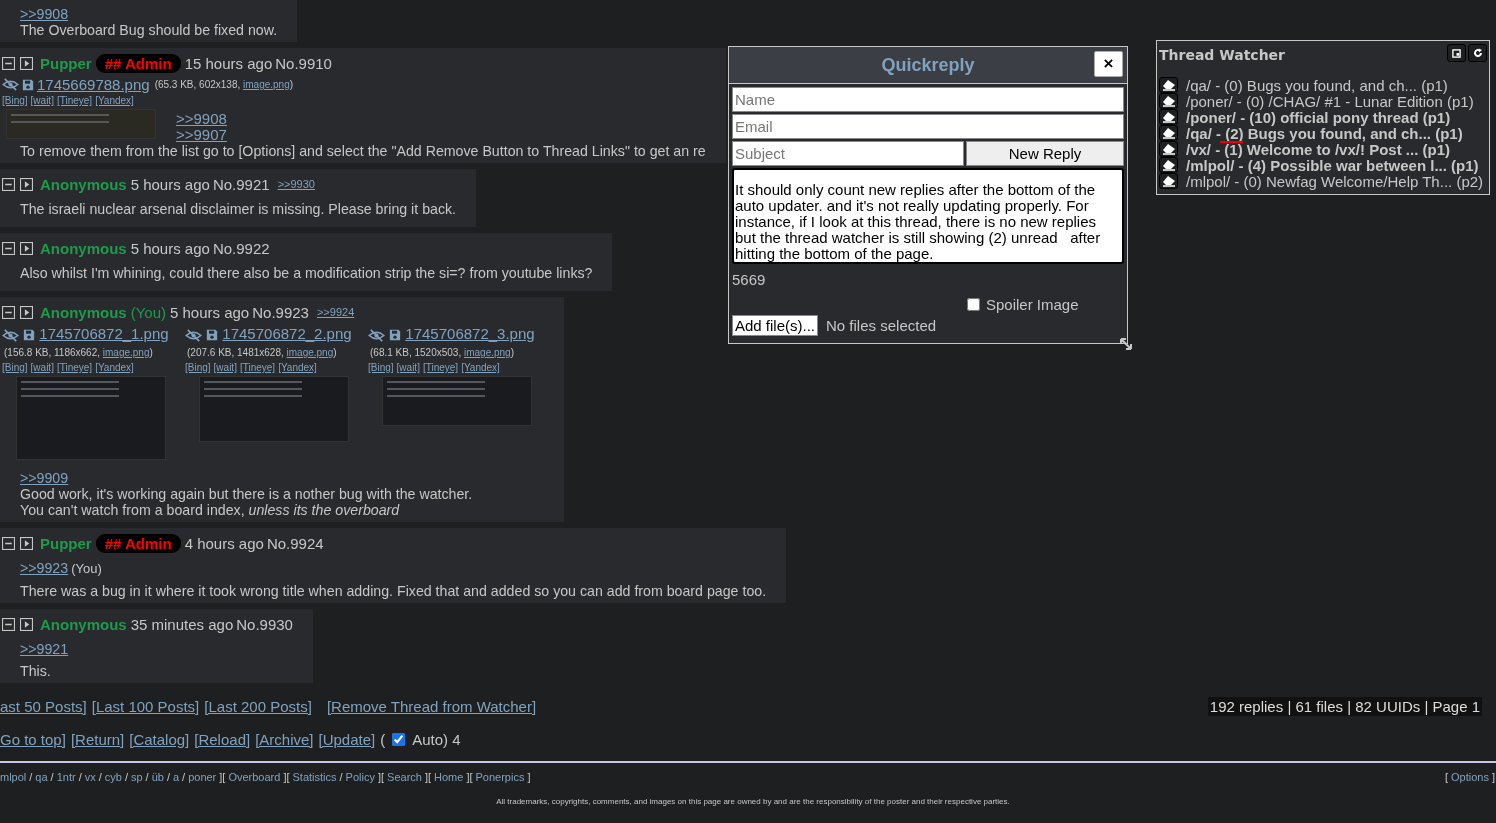  What do you see at coordinates (280, 312) in the screenshot?
I see `post-number: No.9923` at bounding box center [280, 312].